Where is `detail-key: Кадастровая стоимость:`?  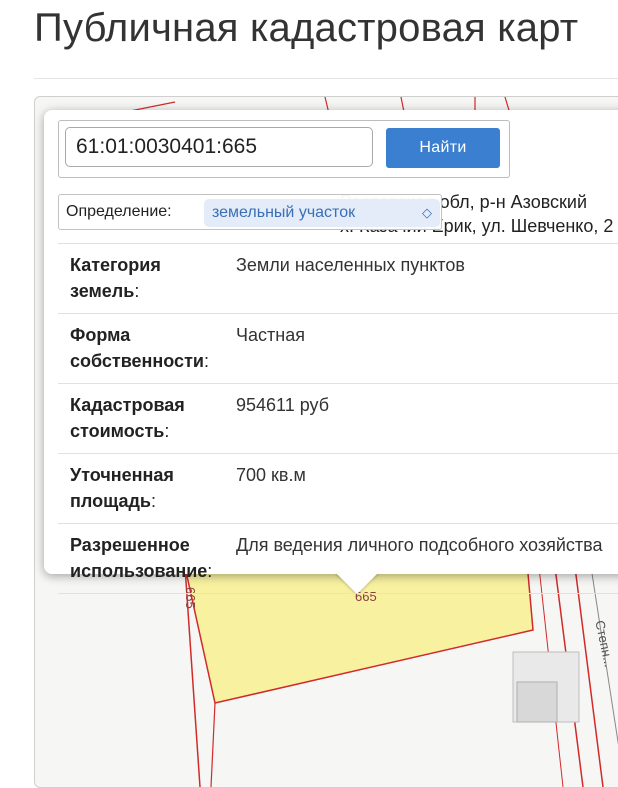 detail-key: Кадастровая стоимость: is located at coordinates (142, 418).